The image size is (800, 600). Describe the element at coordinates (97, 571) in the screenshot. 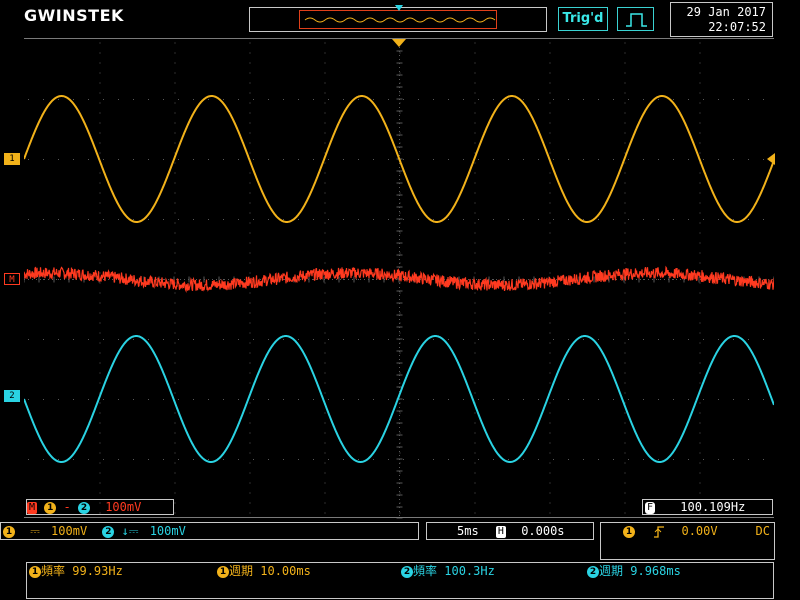

I see `measurement-value: 99.93Hz` at that location.